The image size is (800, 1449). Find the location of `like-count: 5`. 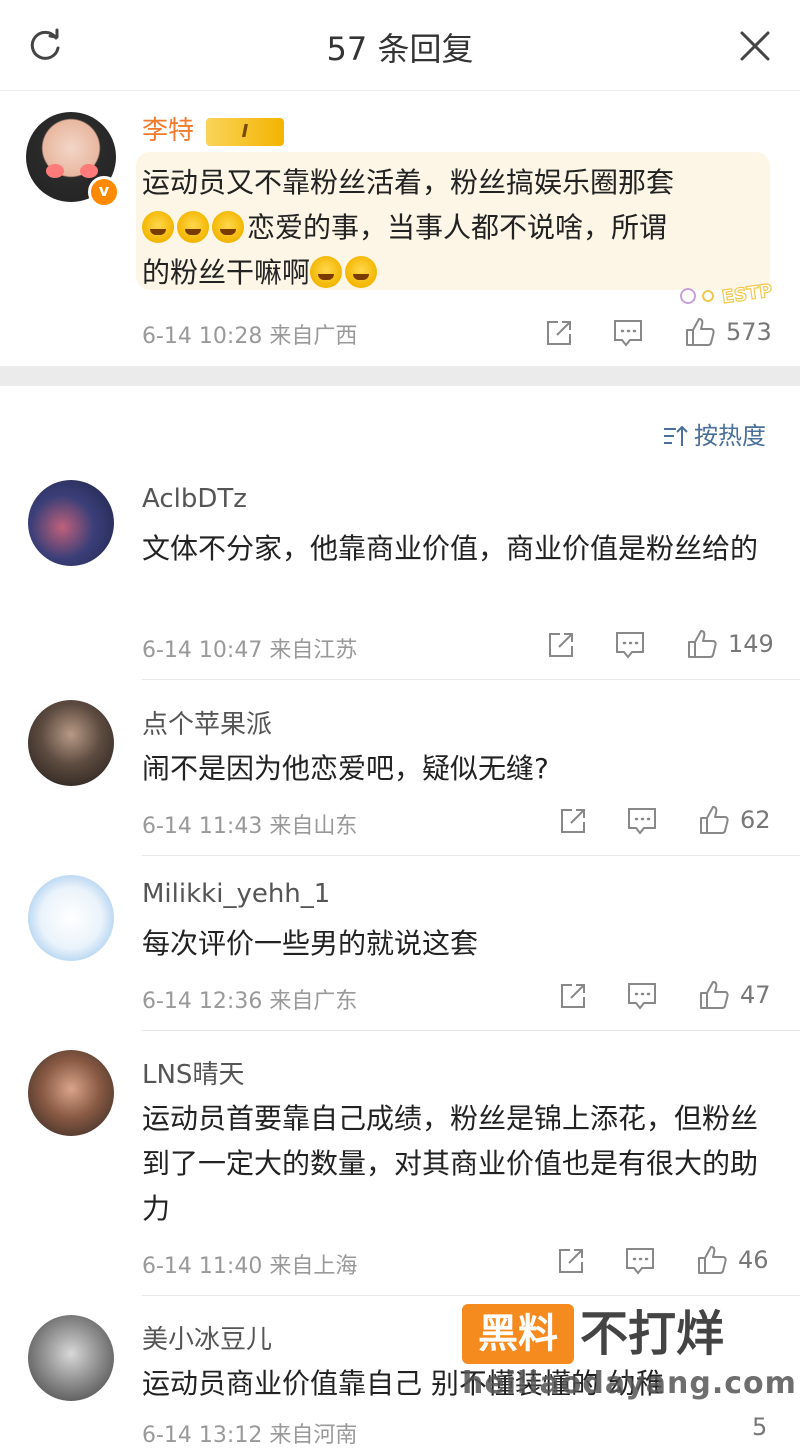

like-count: 5 is located at coordinates (760, 1427).